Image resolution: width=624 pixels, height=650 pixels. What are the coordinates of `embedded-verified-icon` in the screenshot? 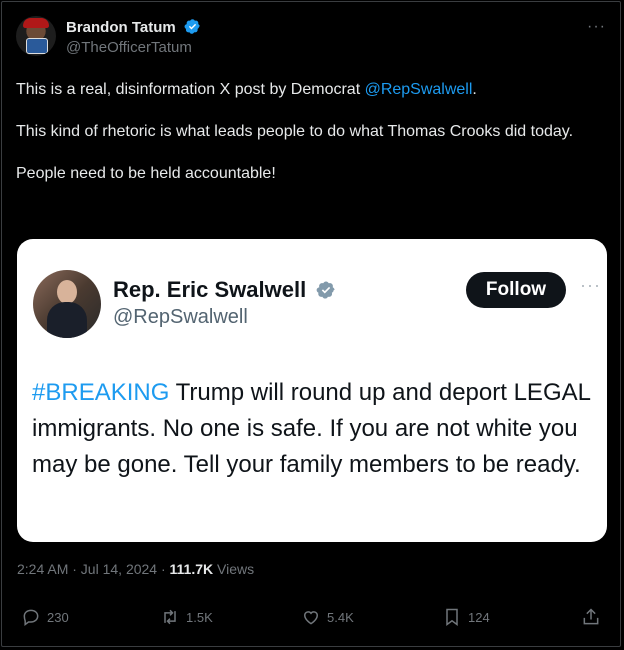 It's located at (325, 290).